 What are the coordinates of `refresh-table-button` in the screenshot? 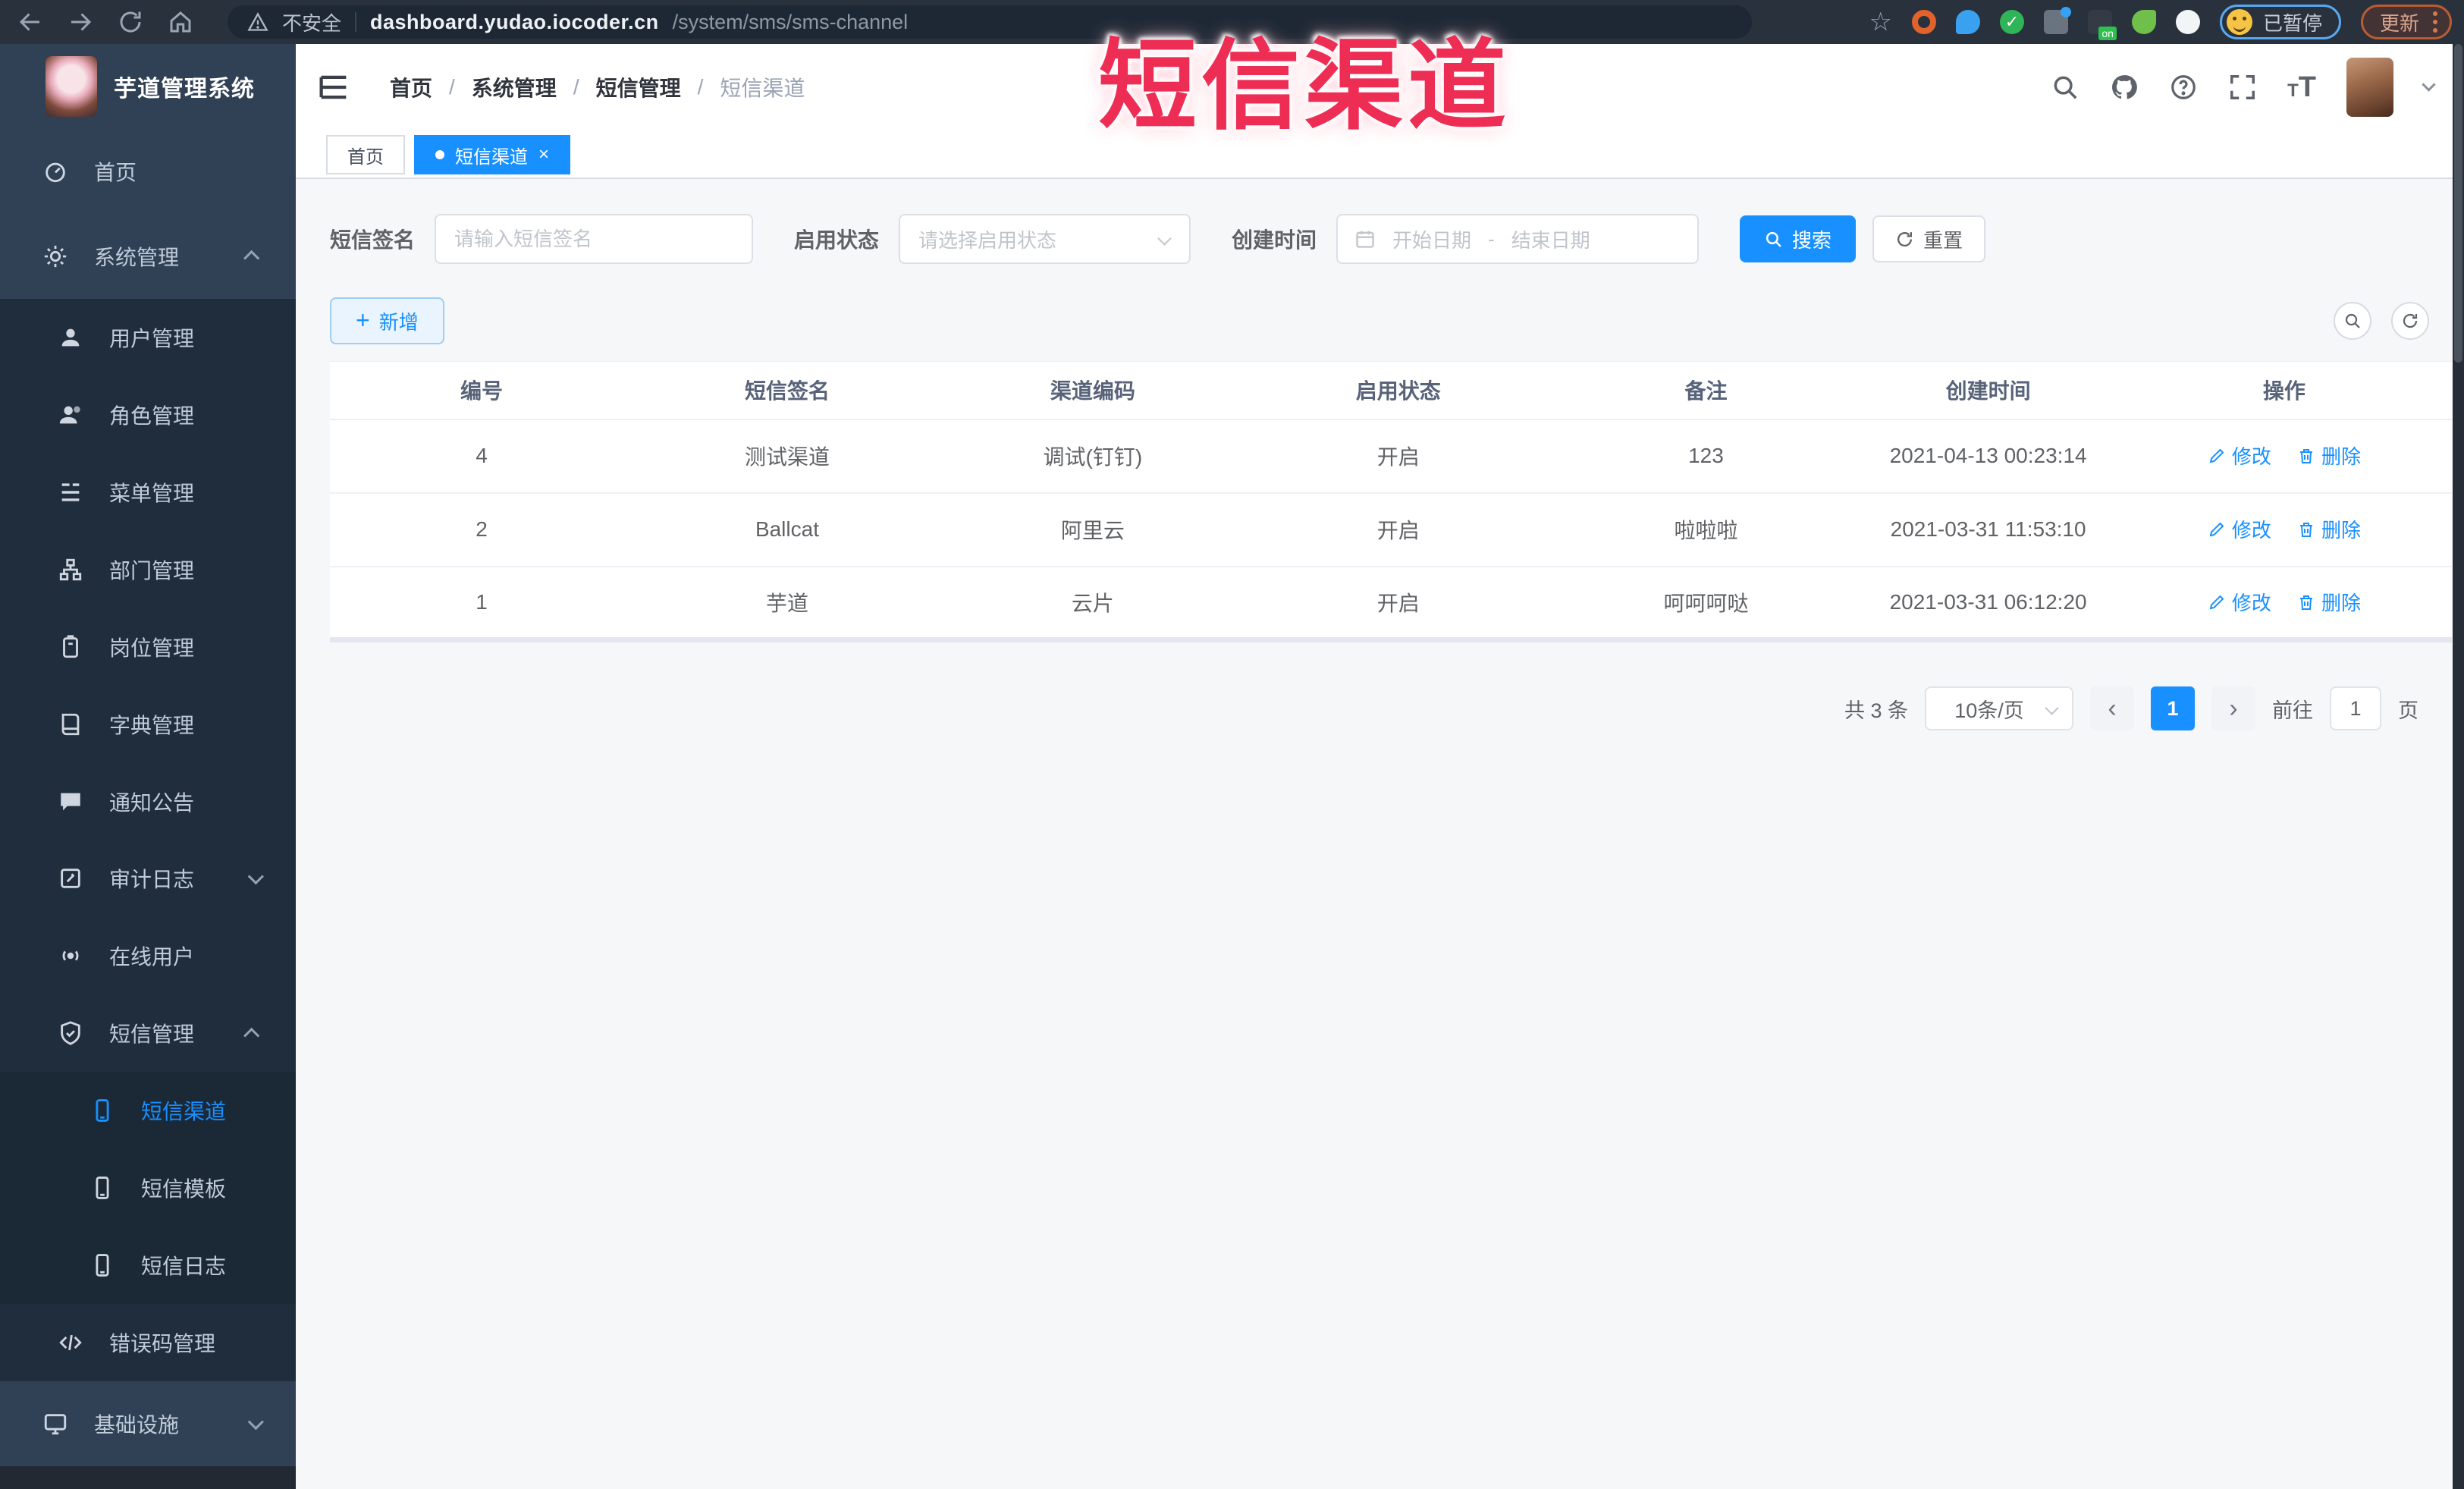 It's located at (2410, 321).